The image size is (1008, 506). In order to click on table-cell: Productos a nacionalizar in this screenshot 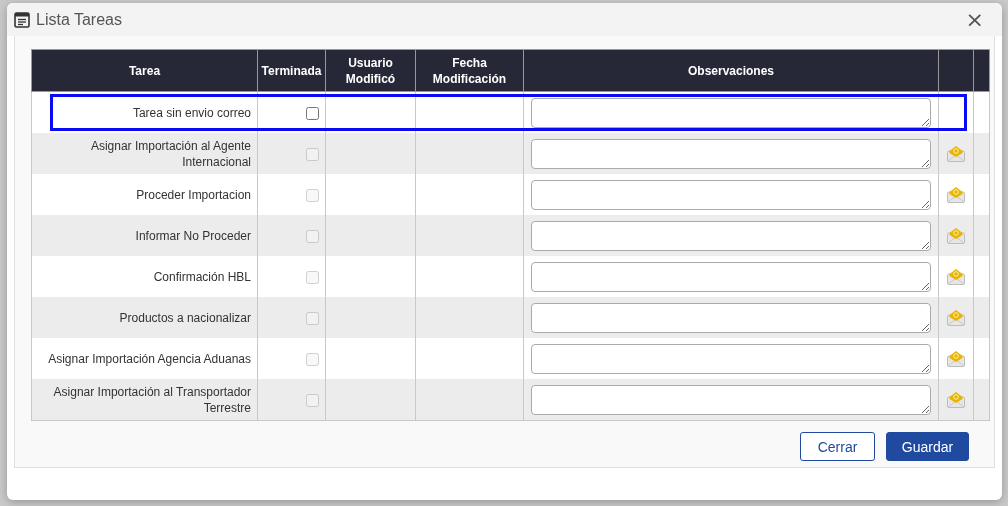, I will do `click(144, 317)`.